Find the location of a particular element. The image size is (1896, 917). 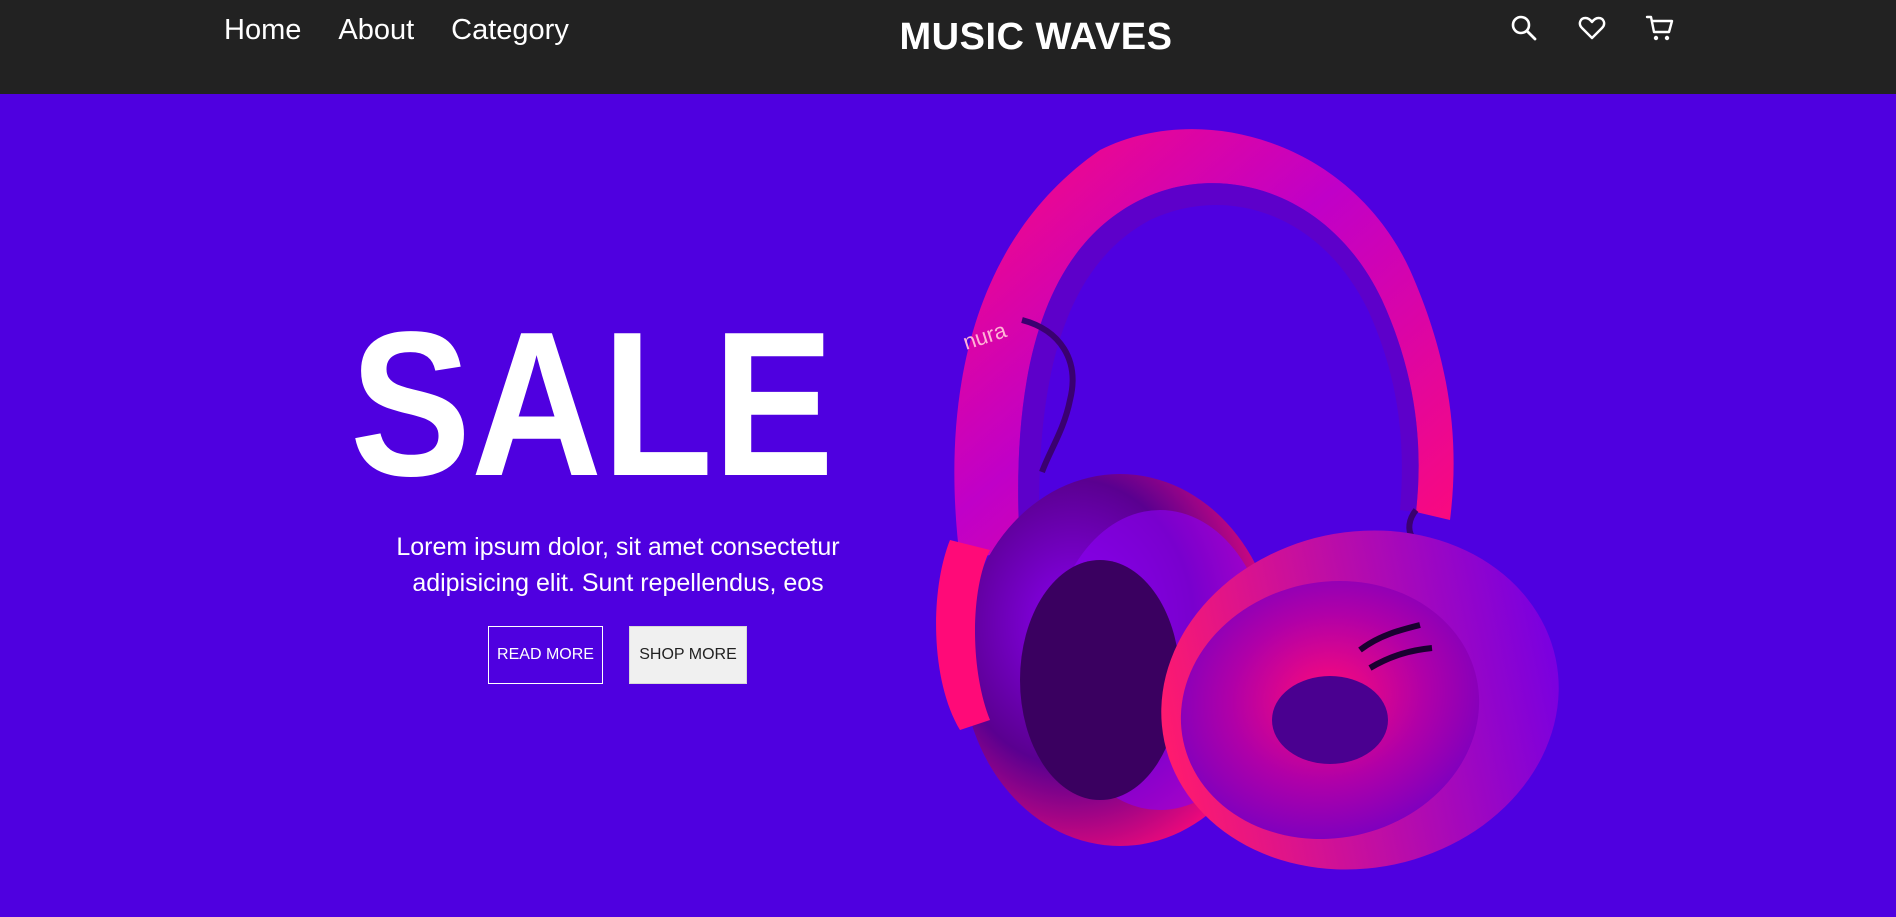

top-navbar: Home About Category MUSIC WAVES is located at coordinates (948, 47).